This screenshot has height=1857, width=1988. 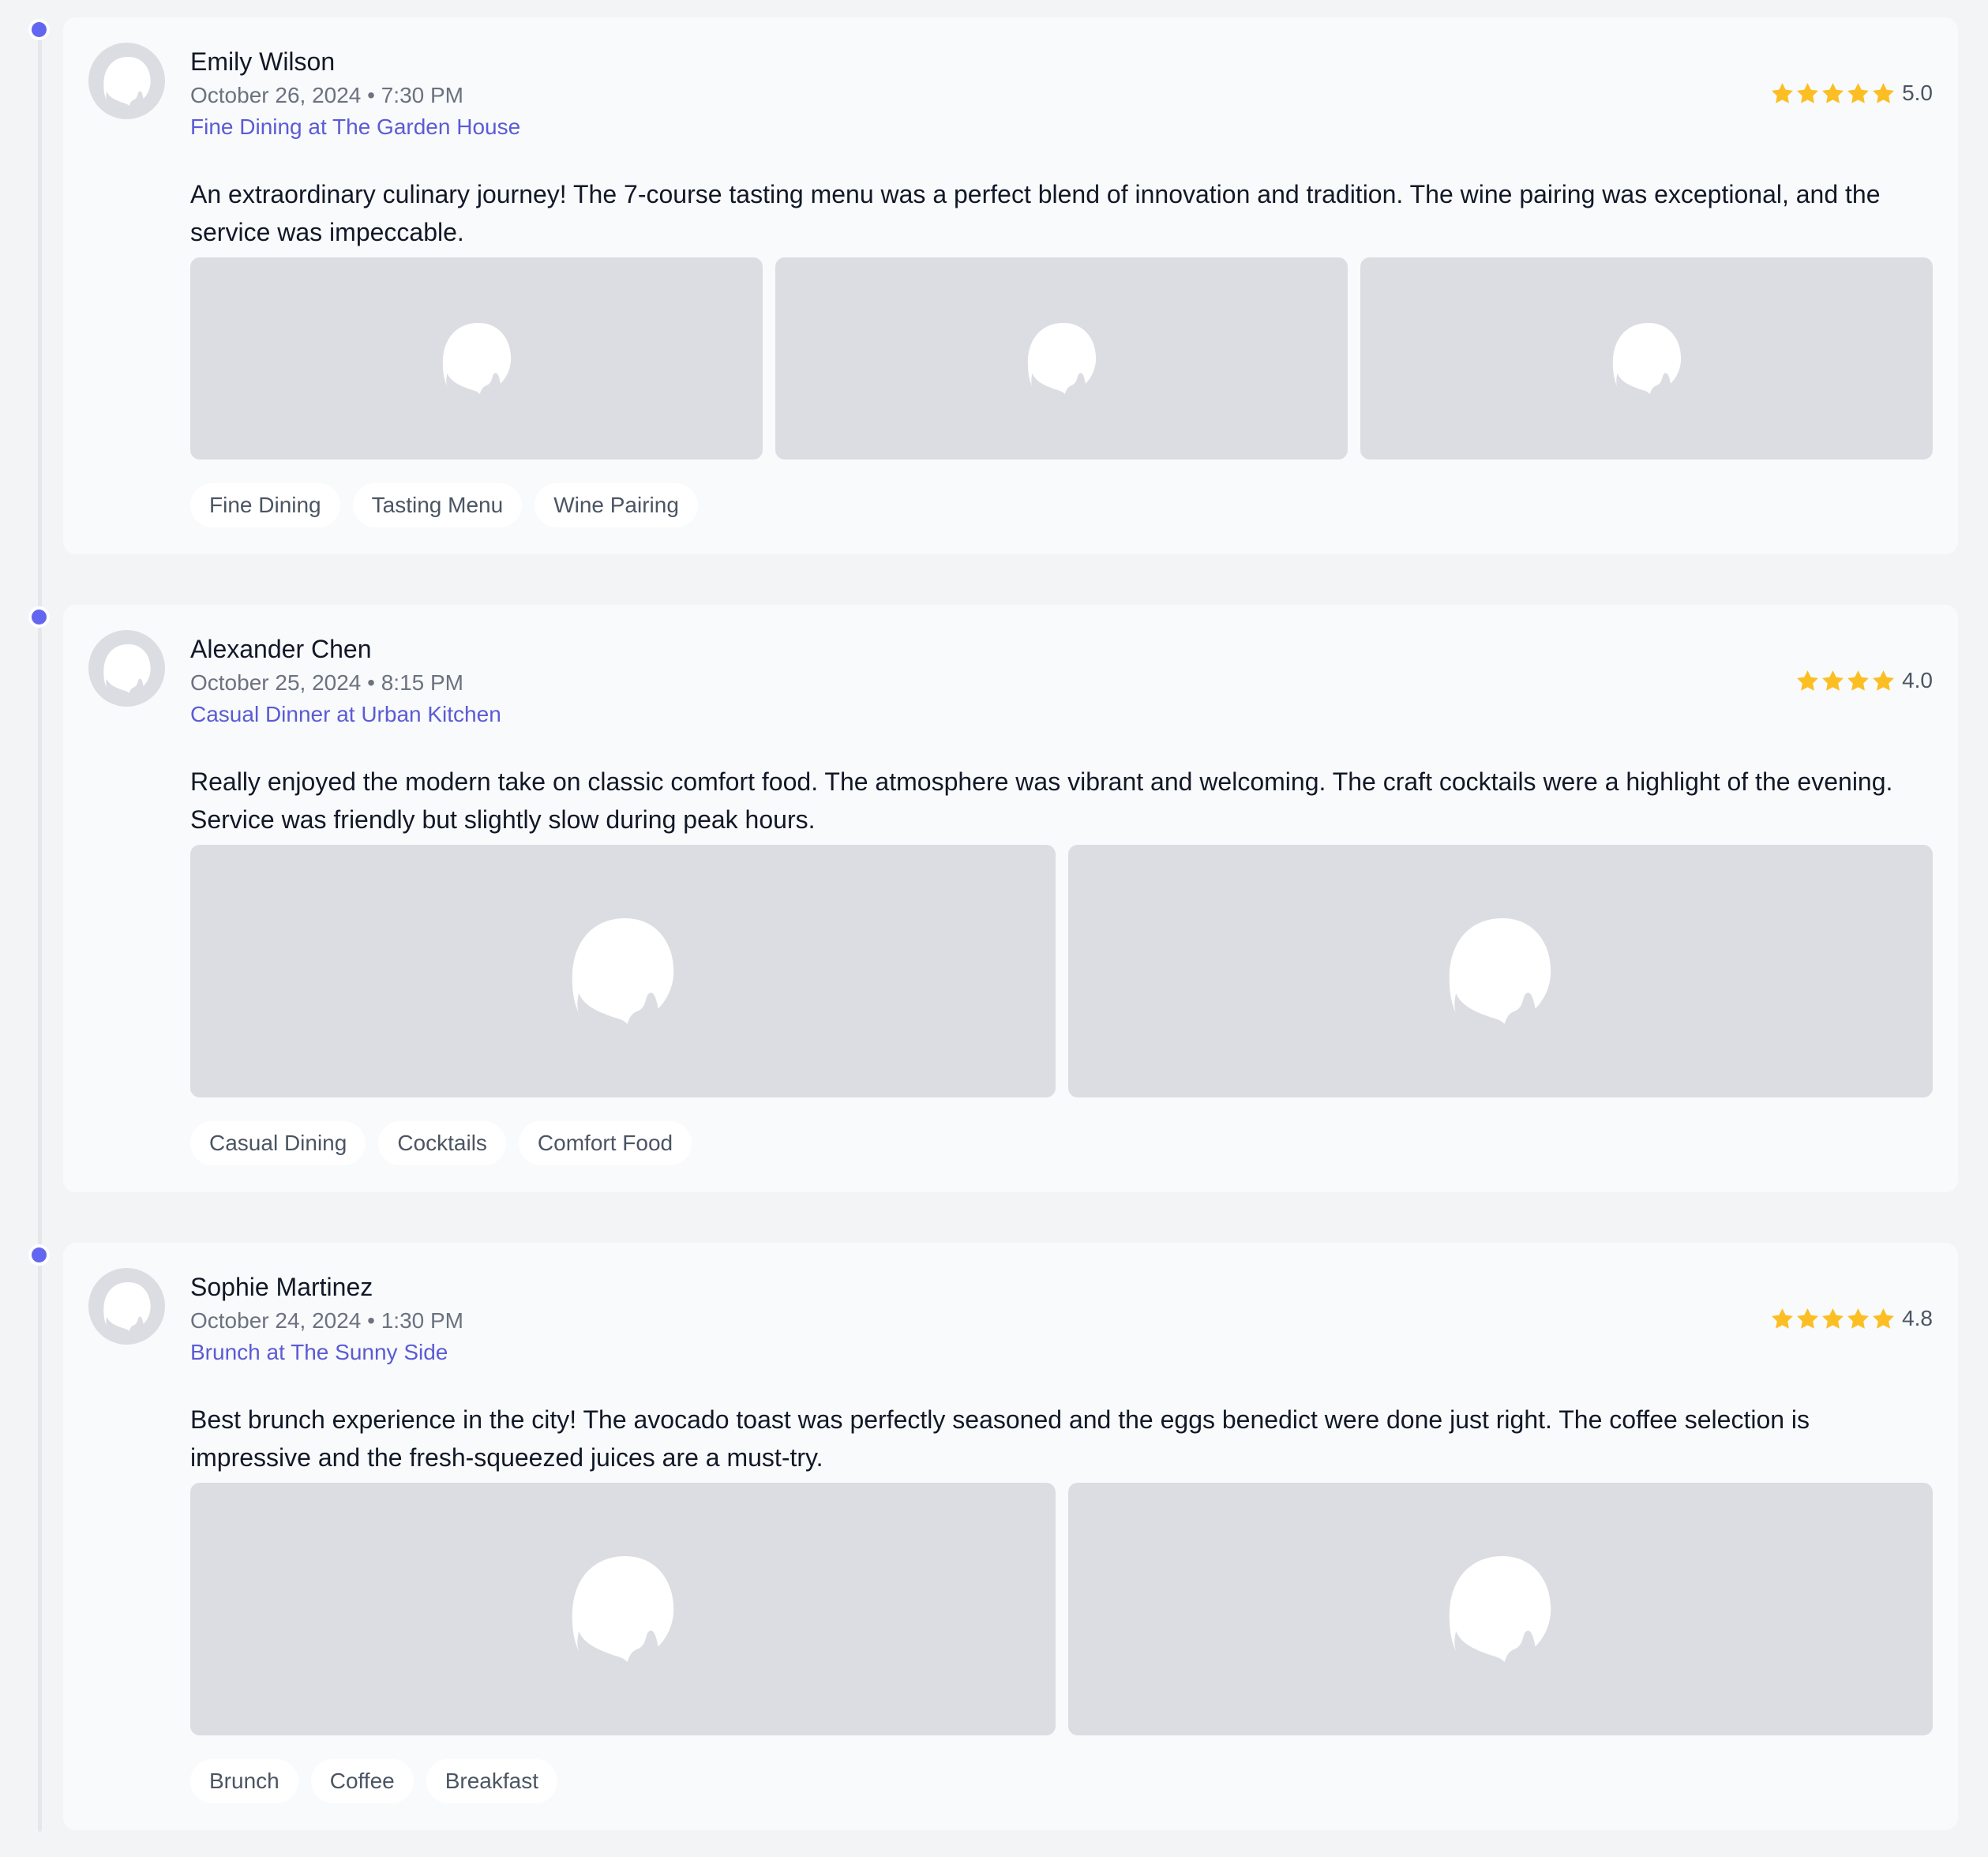 What do you see at coordinates (345, 715) in the screenshot?
I see `venue-link: Casual Dinner at Urban Kitchen` at bounding box center [345, 715].